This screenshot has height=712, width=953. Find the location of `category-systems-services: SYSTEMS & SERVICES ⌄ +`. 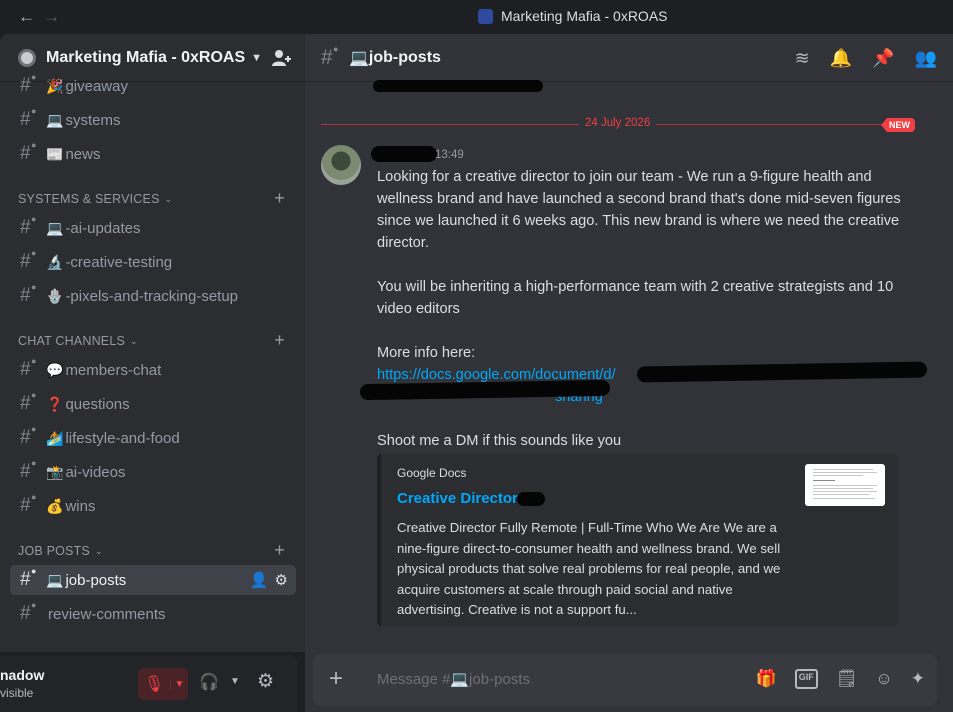

category-systems-services: SYSTEMS & SERVICES ⌄ + is located at coordinates (155, 198).